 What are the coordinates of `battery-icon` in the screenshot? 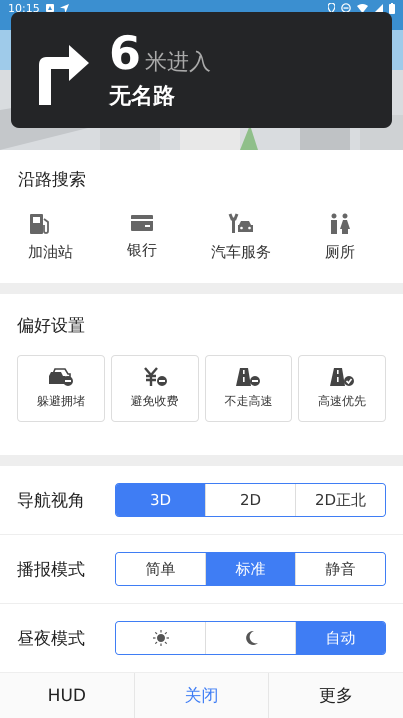 It's located at (392, 8).